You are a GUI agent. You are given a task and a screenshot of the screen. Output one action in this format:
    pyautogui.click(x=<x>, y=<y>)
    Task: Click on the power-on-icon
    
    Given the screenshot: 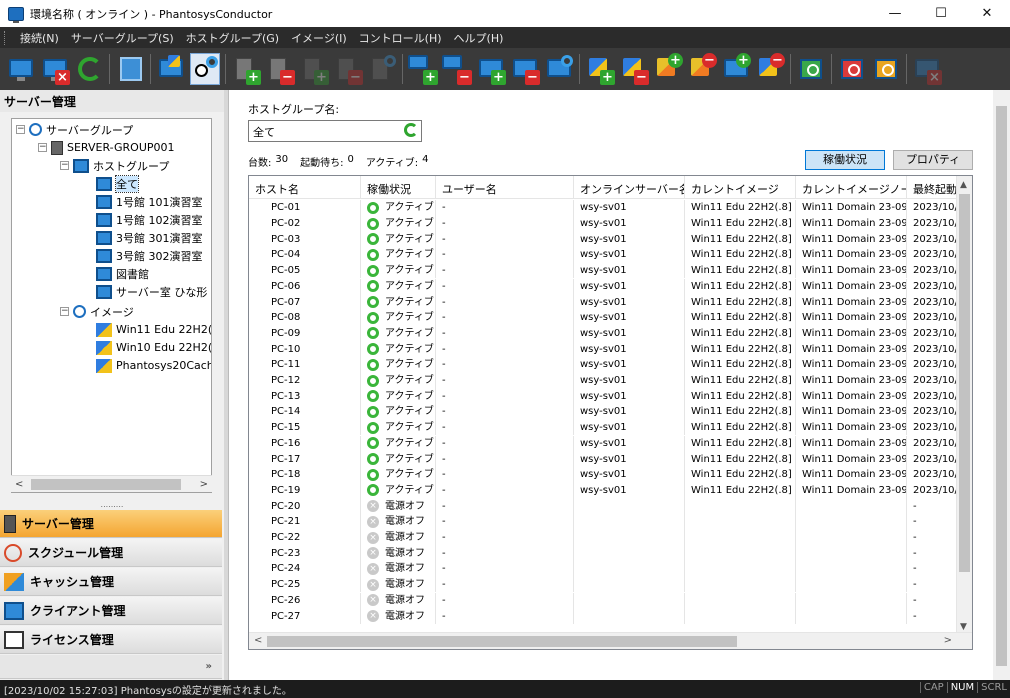 What is the action you would take?
    pyautogui.click(x=811, y=69)
    